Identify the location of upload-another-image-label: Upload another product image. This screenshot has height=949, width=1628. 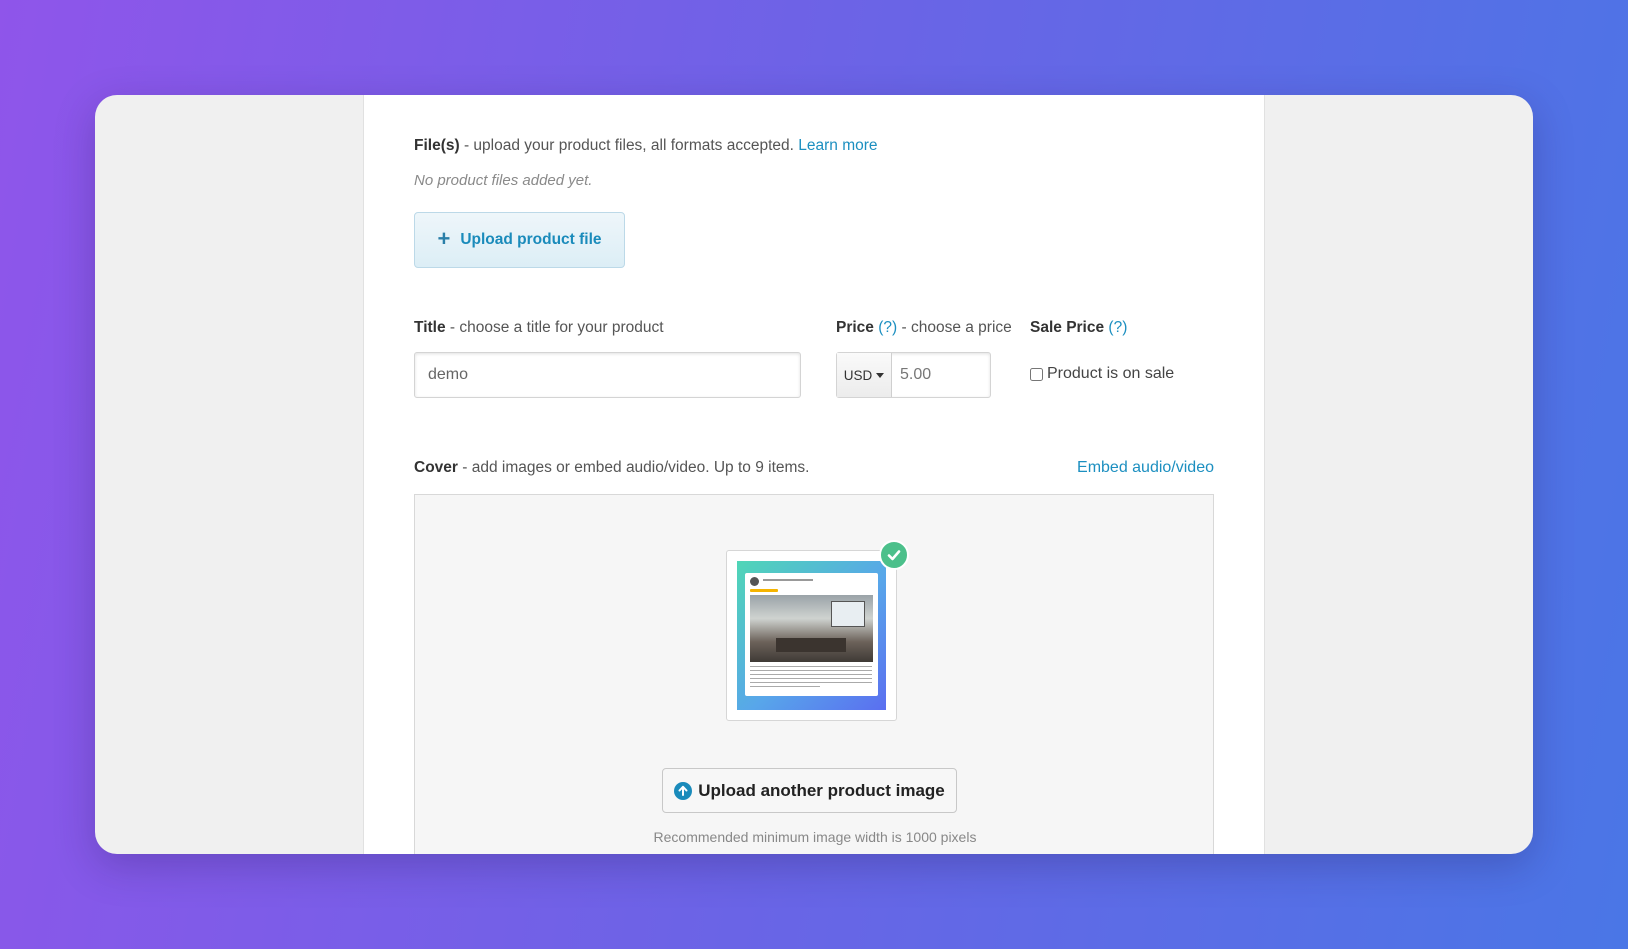
(821, 790).